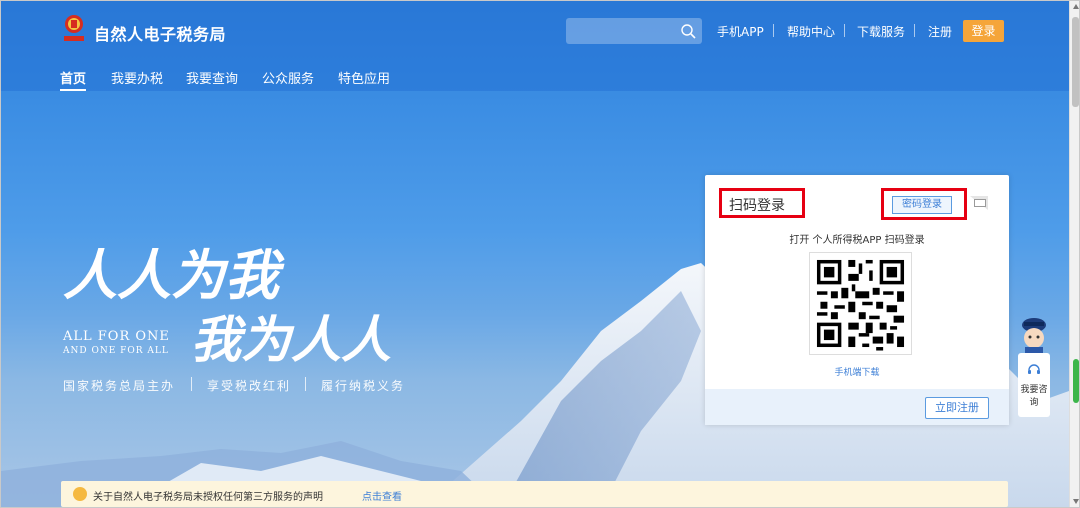  What do you see at coordinates (979, 203) in the screenshot?
I see `computer-login-icon` at bounding box center [979, 203].